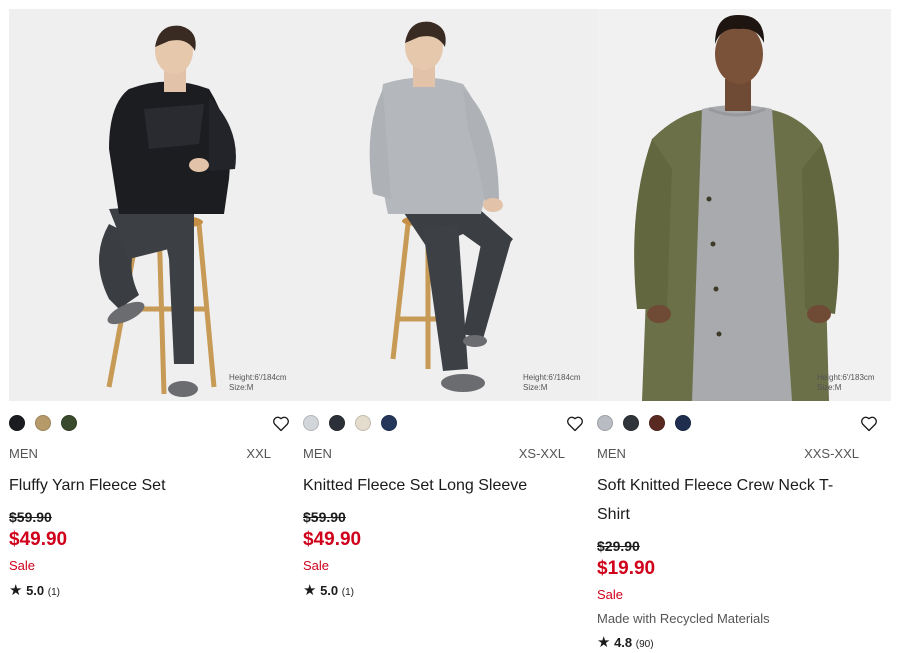  What do you see at coordinates (618, 546) in the screenshot?
I see `original-price: $29.90` at bounding box center [618, 546].